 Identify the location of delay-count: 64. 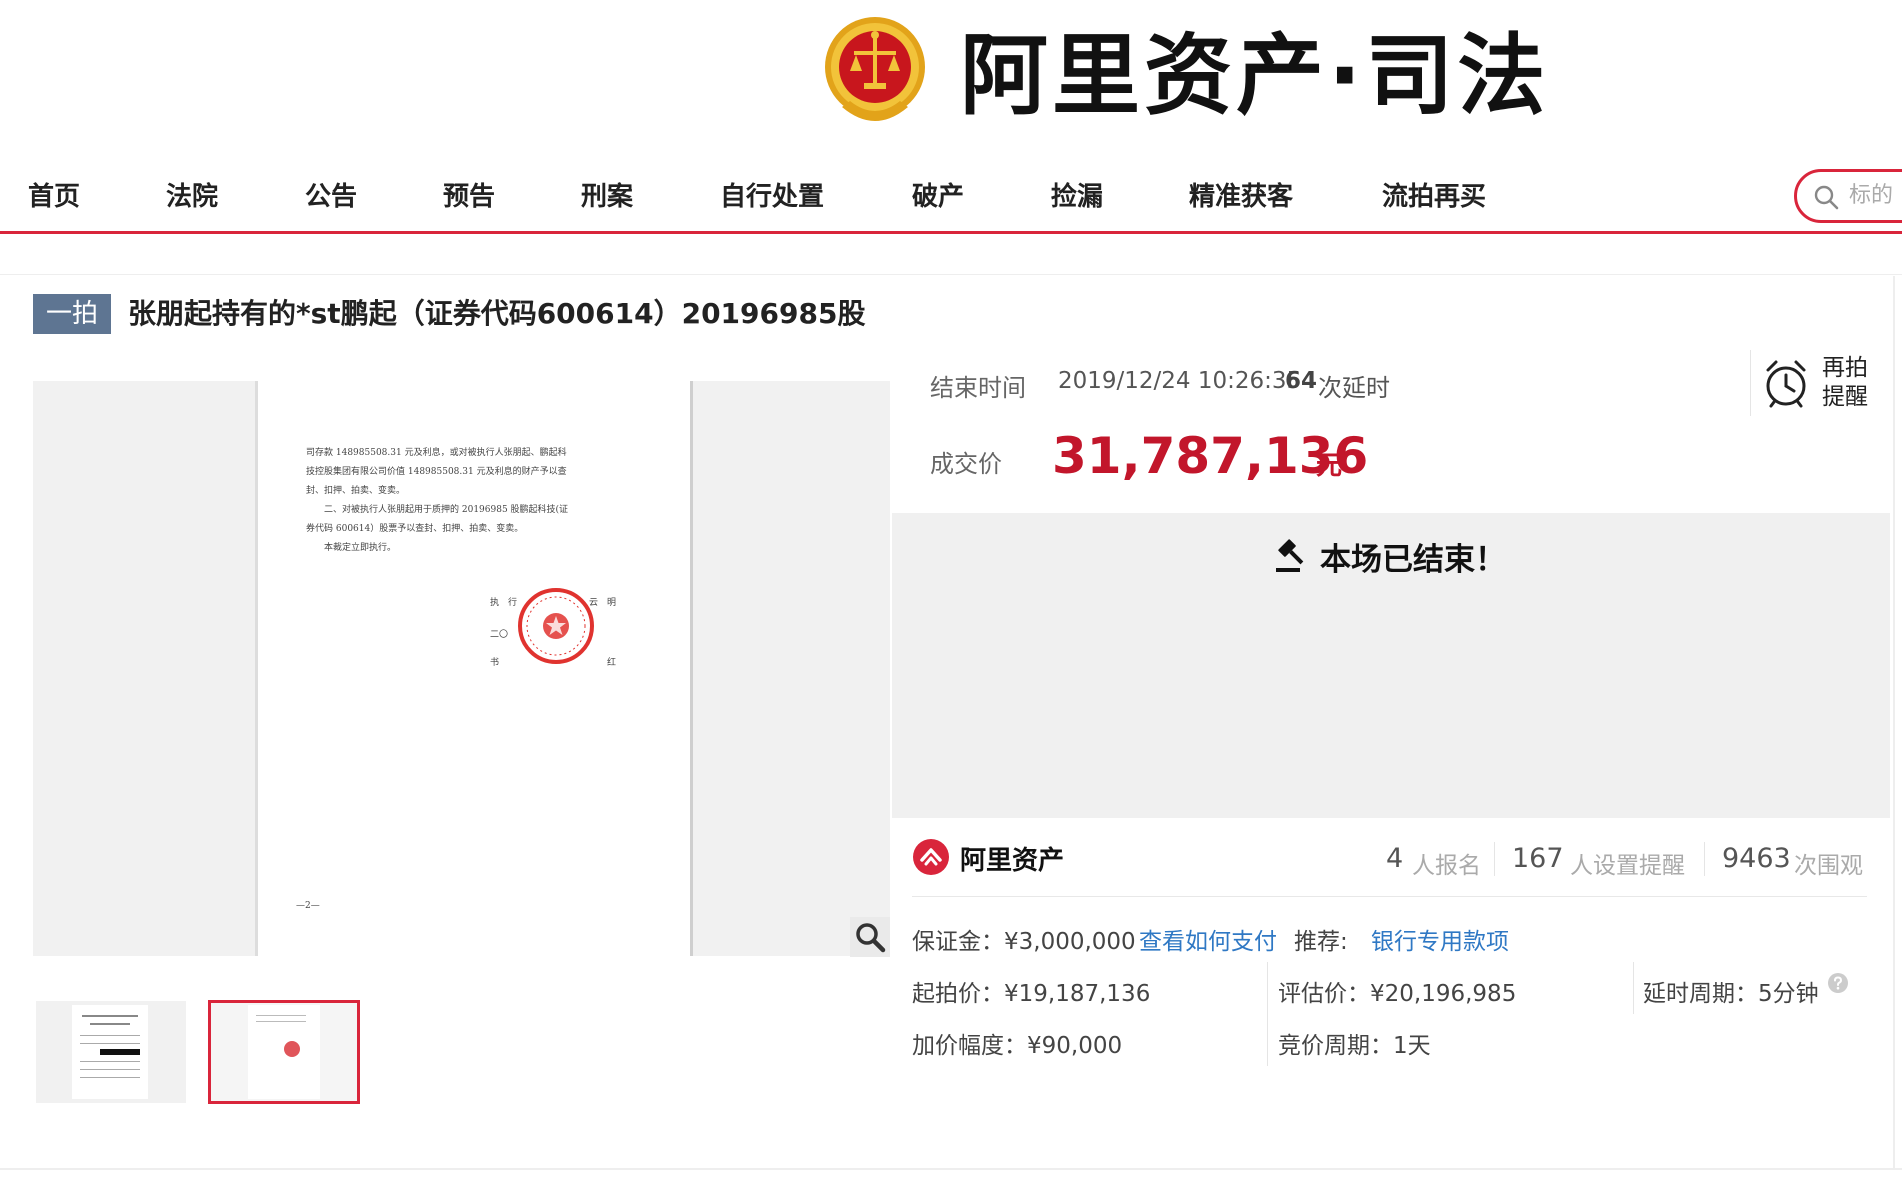
(1301, 381).